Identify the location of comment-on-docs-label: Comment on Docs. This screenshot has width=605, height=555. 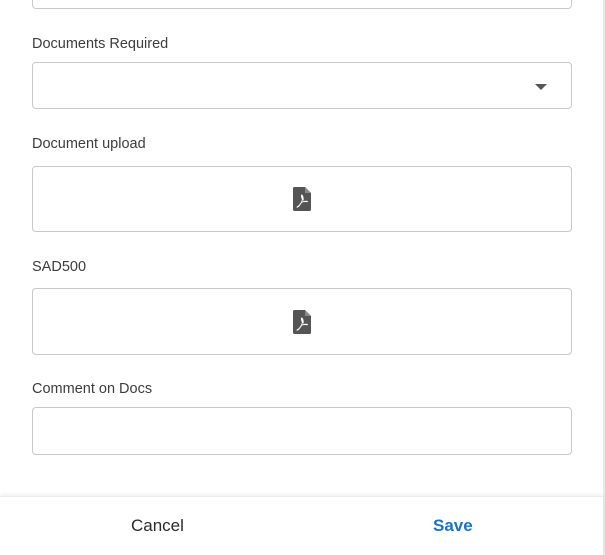
(92, 389).